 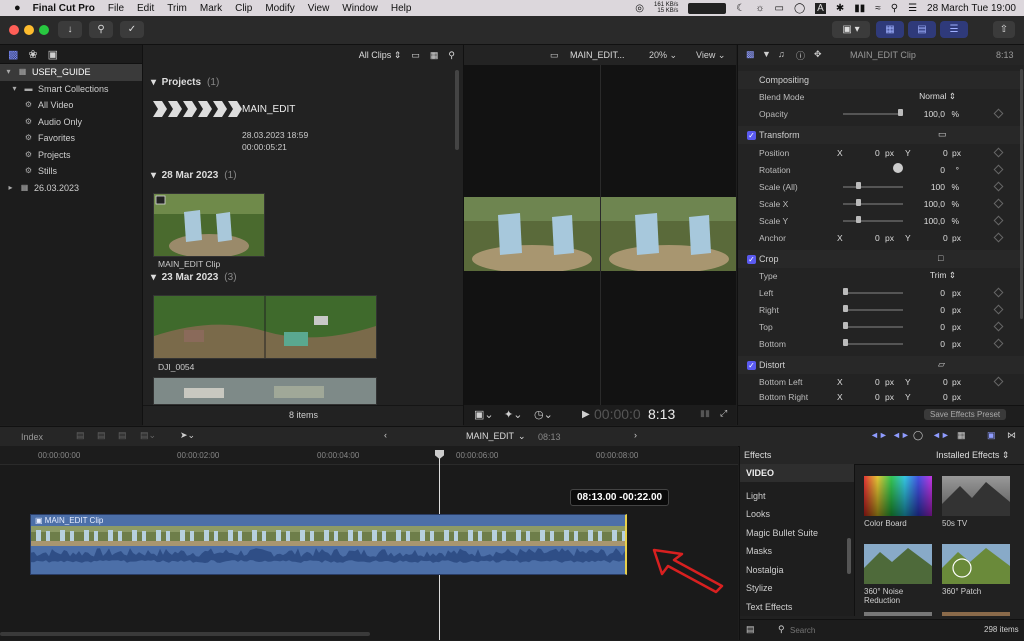 What do you see at coordinates (898, 564) in the screenshot?
I see `effect-360-noise-reduction` at bounding box center [898, 564].